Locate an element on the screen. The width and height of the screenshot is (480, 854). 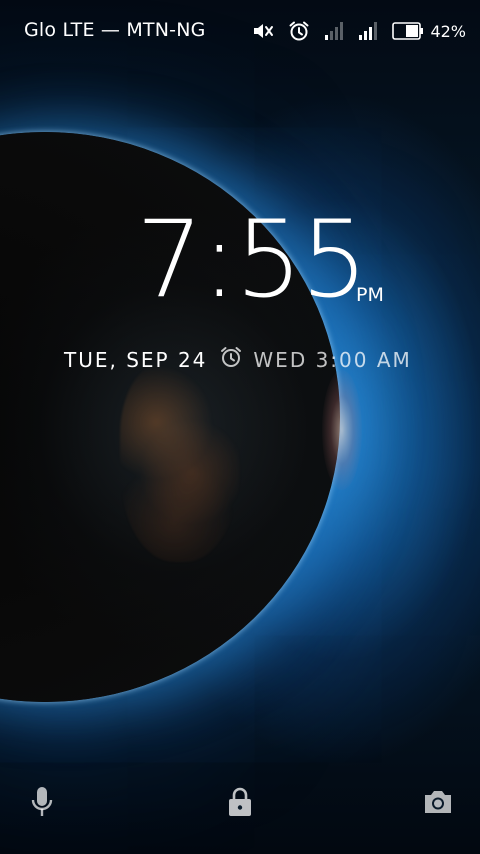
voice-assist-button is located at coordinates (42, 804).